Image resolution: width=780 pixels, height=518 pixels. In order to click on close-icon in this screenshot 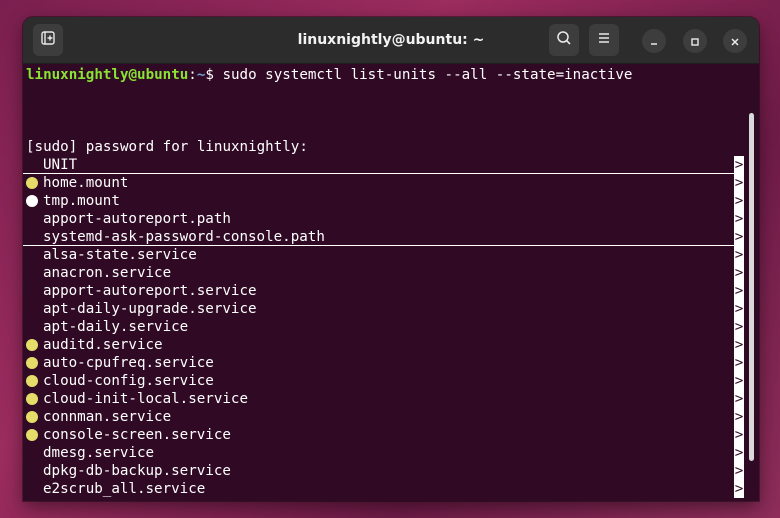, I will do `click(735, 41)`.